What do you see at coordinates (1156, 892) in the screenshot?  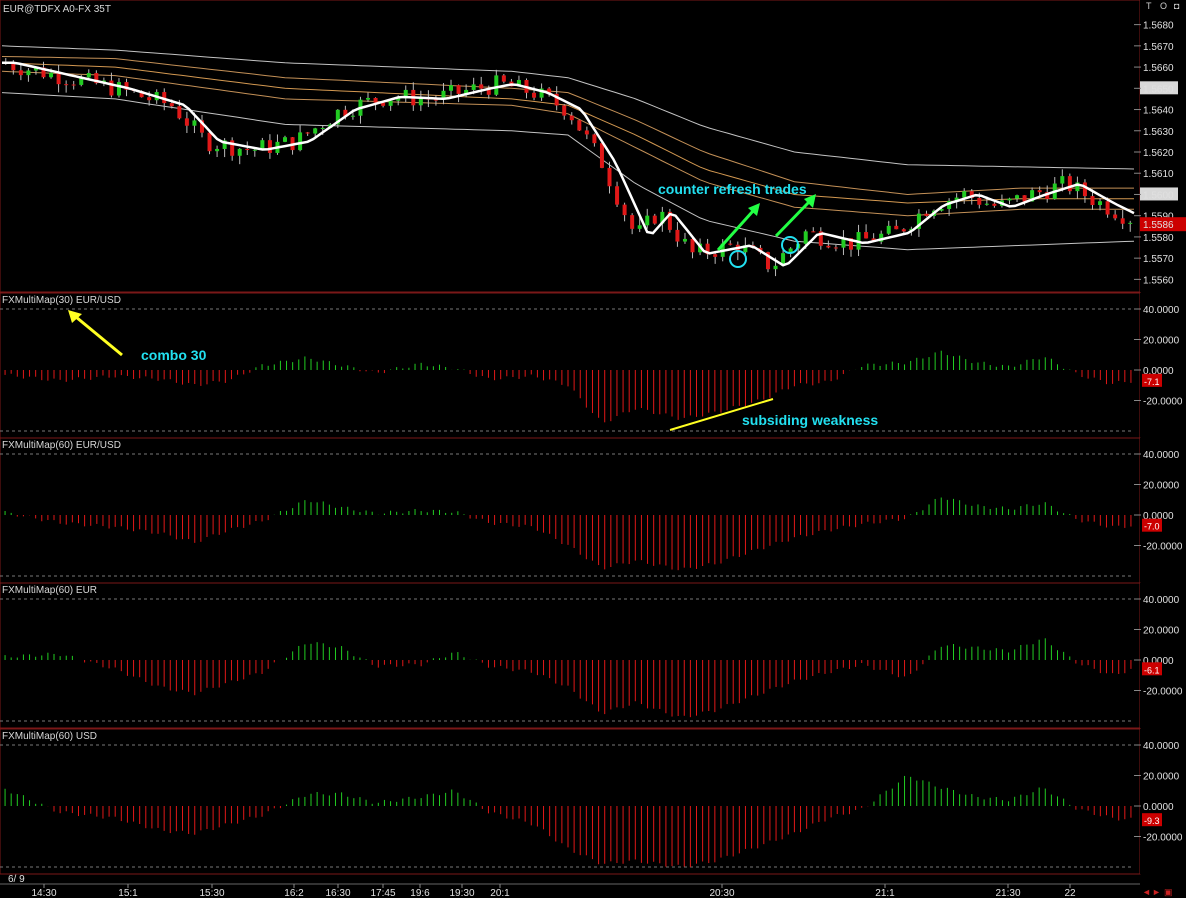 I see `scroll-right-icon: ►` at bounding box center [1156, 892].